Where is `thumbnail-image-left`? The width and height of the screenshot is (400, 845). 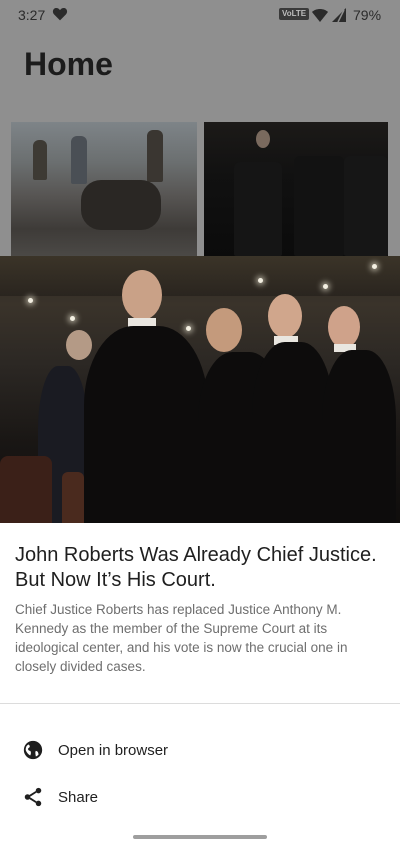
thumbnail-image-left is located at coordinates (104, 189).